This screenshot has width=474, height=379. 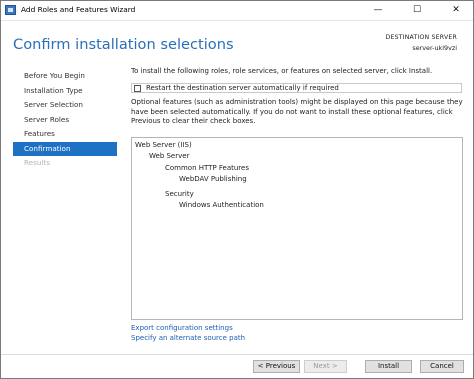 I want to click on page-title: Confirm installation selections, so click(x=123, y=44).